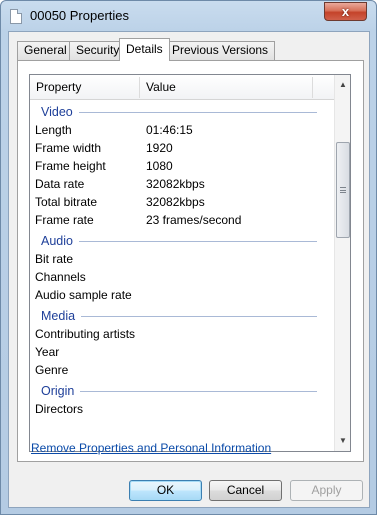 This screenshot has width=377, height=515. I want to click on property-name: Data rate, so click(60, 184).